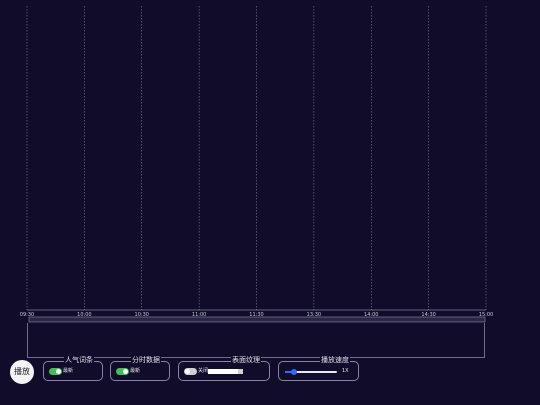  What do you see at coordinates (203, 371) in the screenshot?
I see `surface-texture-toggle-label: 关闭` at bounding box center [203, 371].